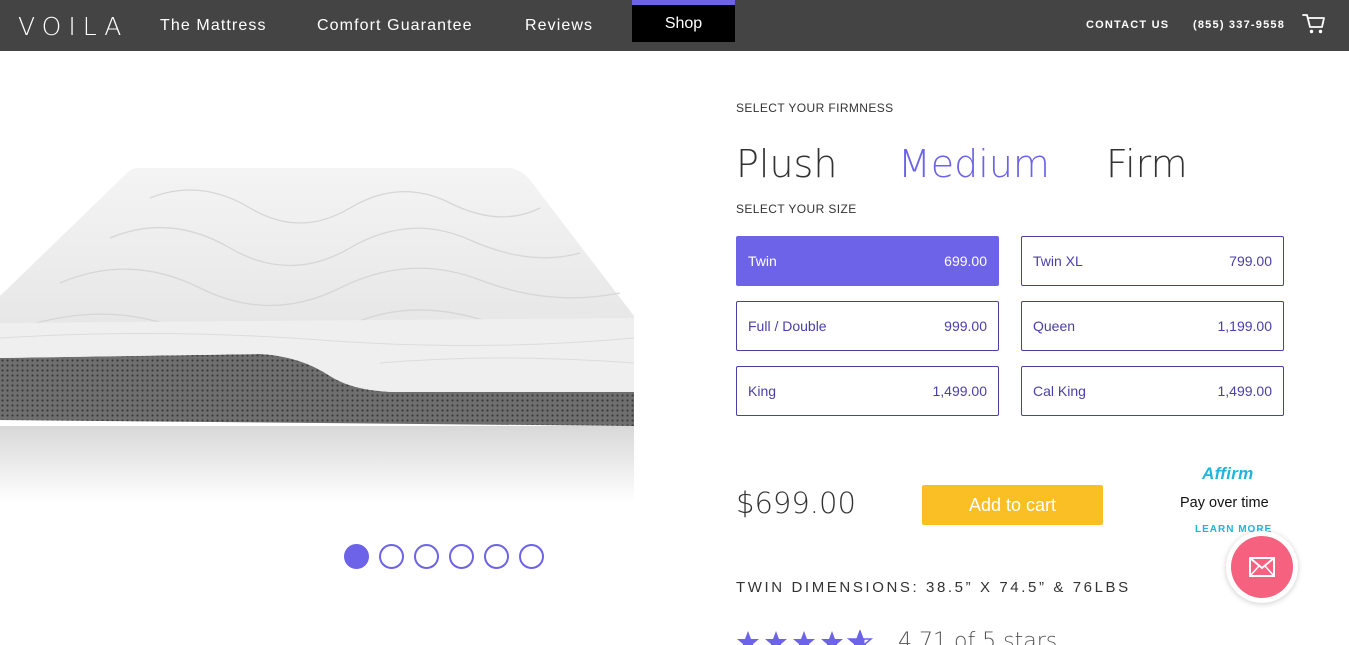 The width and height of the screenshot is (1349, 645). Describe the element at coordinates (213, 26) in the screenshot. I see `nav-link-the-mattress: The Mattress` at that location.